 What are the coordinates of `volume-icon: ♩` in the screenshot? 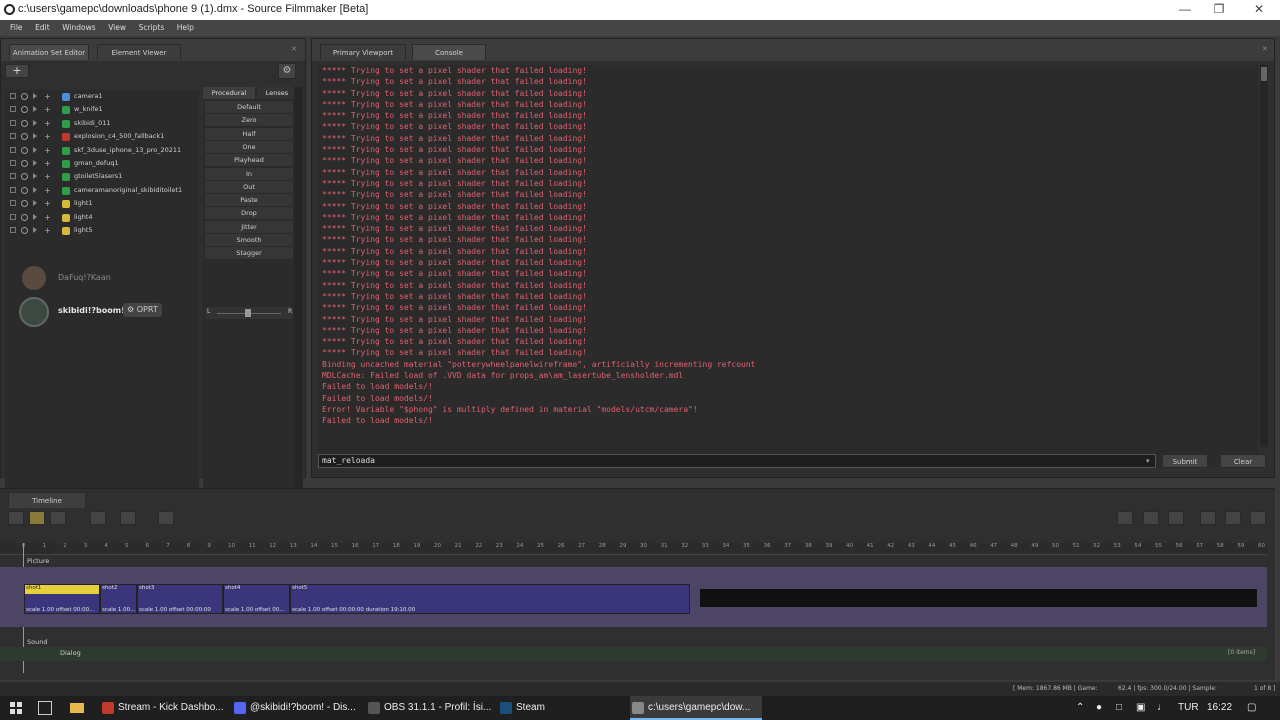 It's located at (1162, 708).